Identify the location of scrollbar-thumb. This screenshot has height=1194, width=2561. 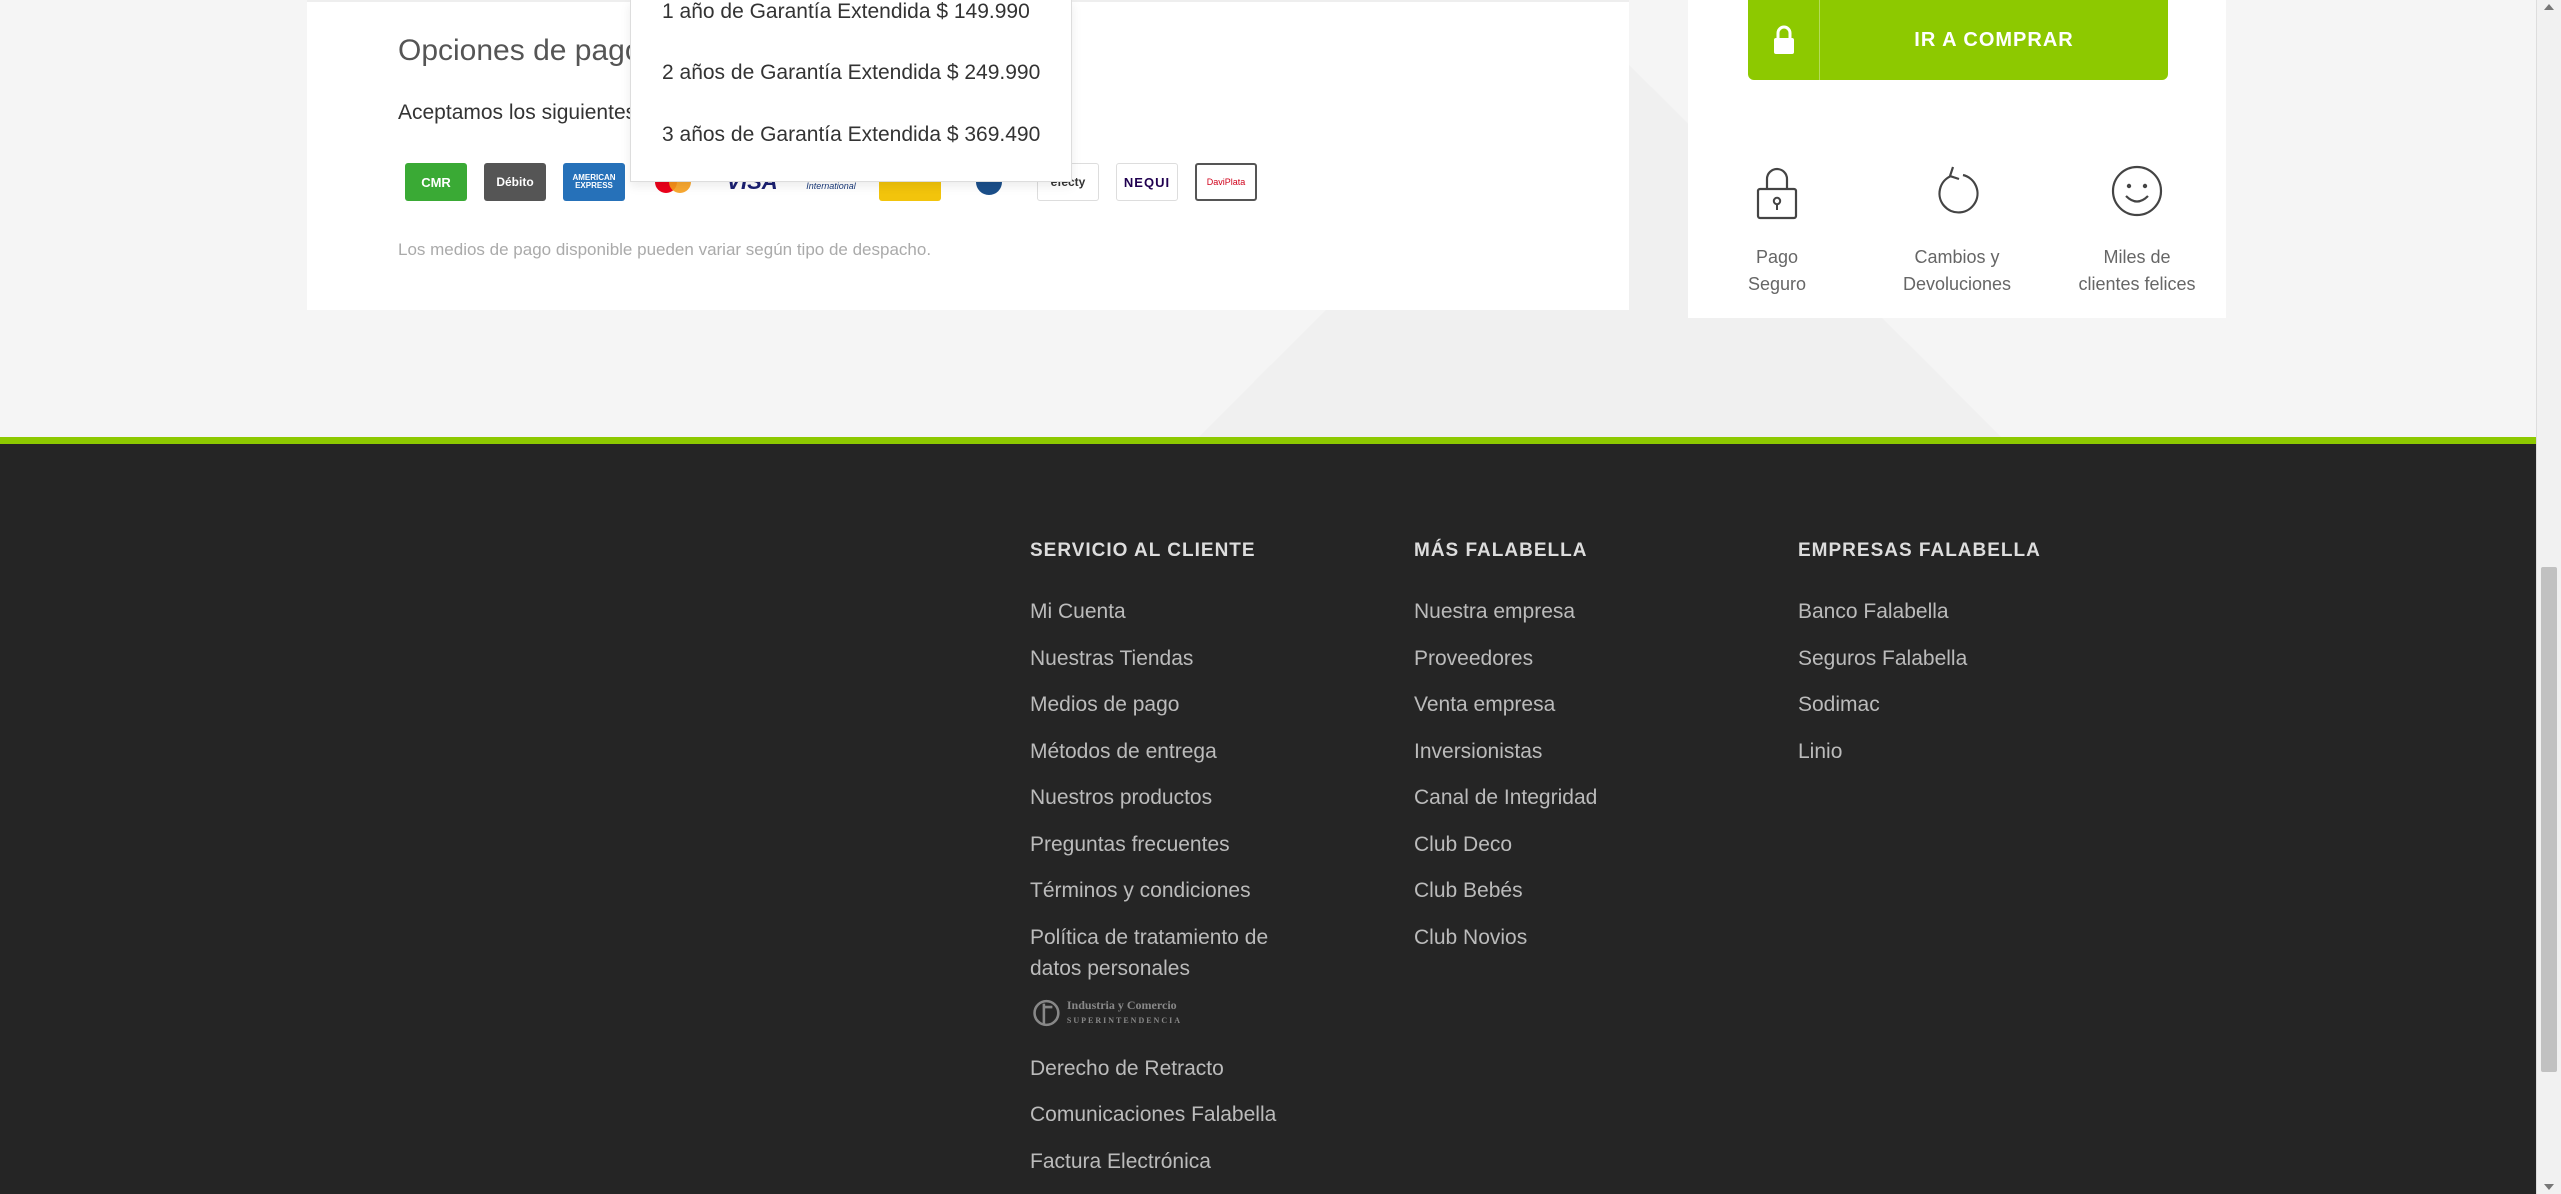
(2549, 819).